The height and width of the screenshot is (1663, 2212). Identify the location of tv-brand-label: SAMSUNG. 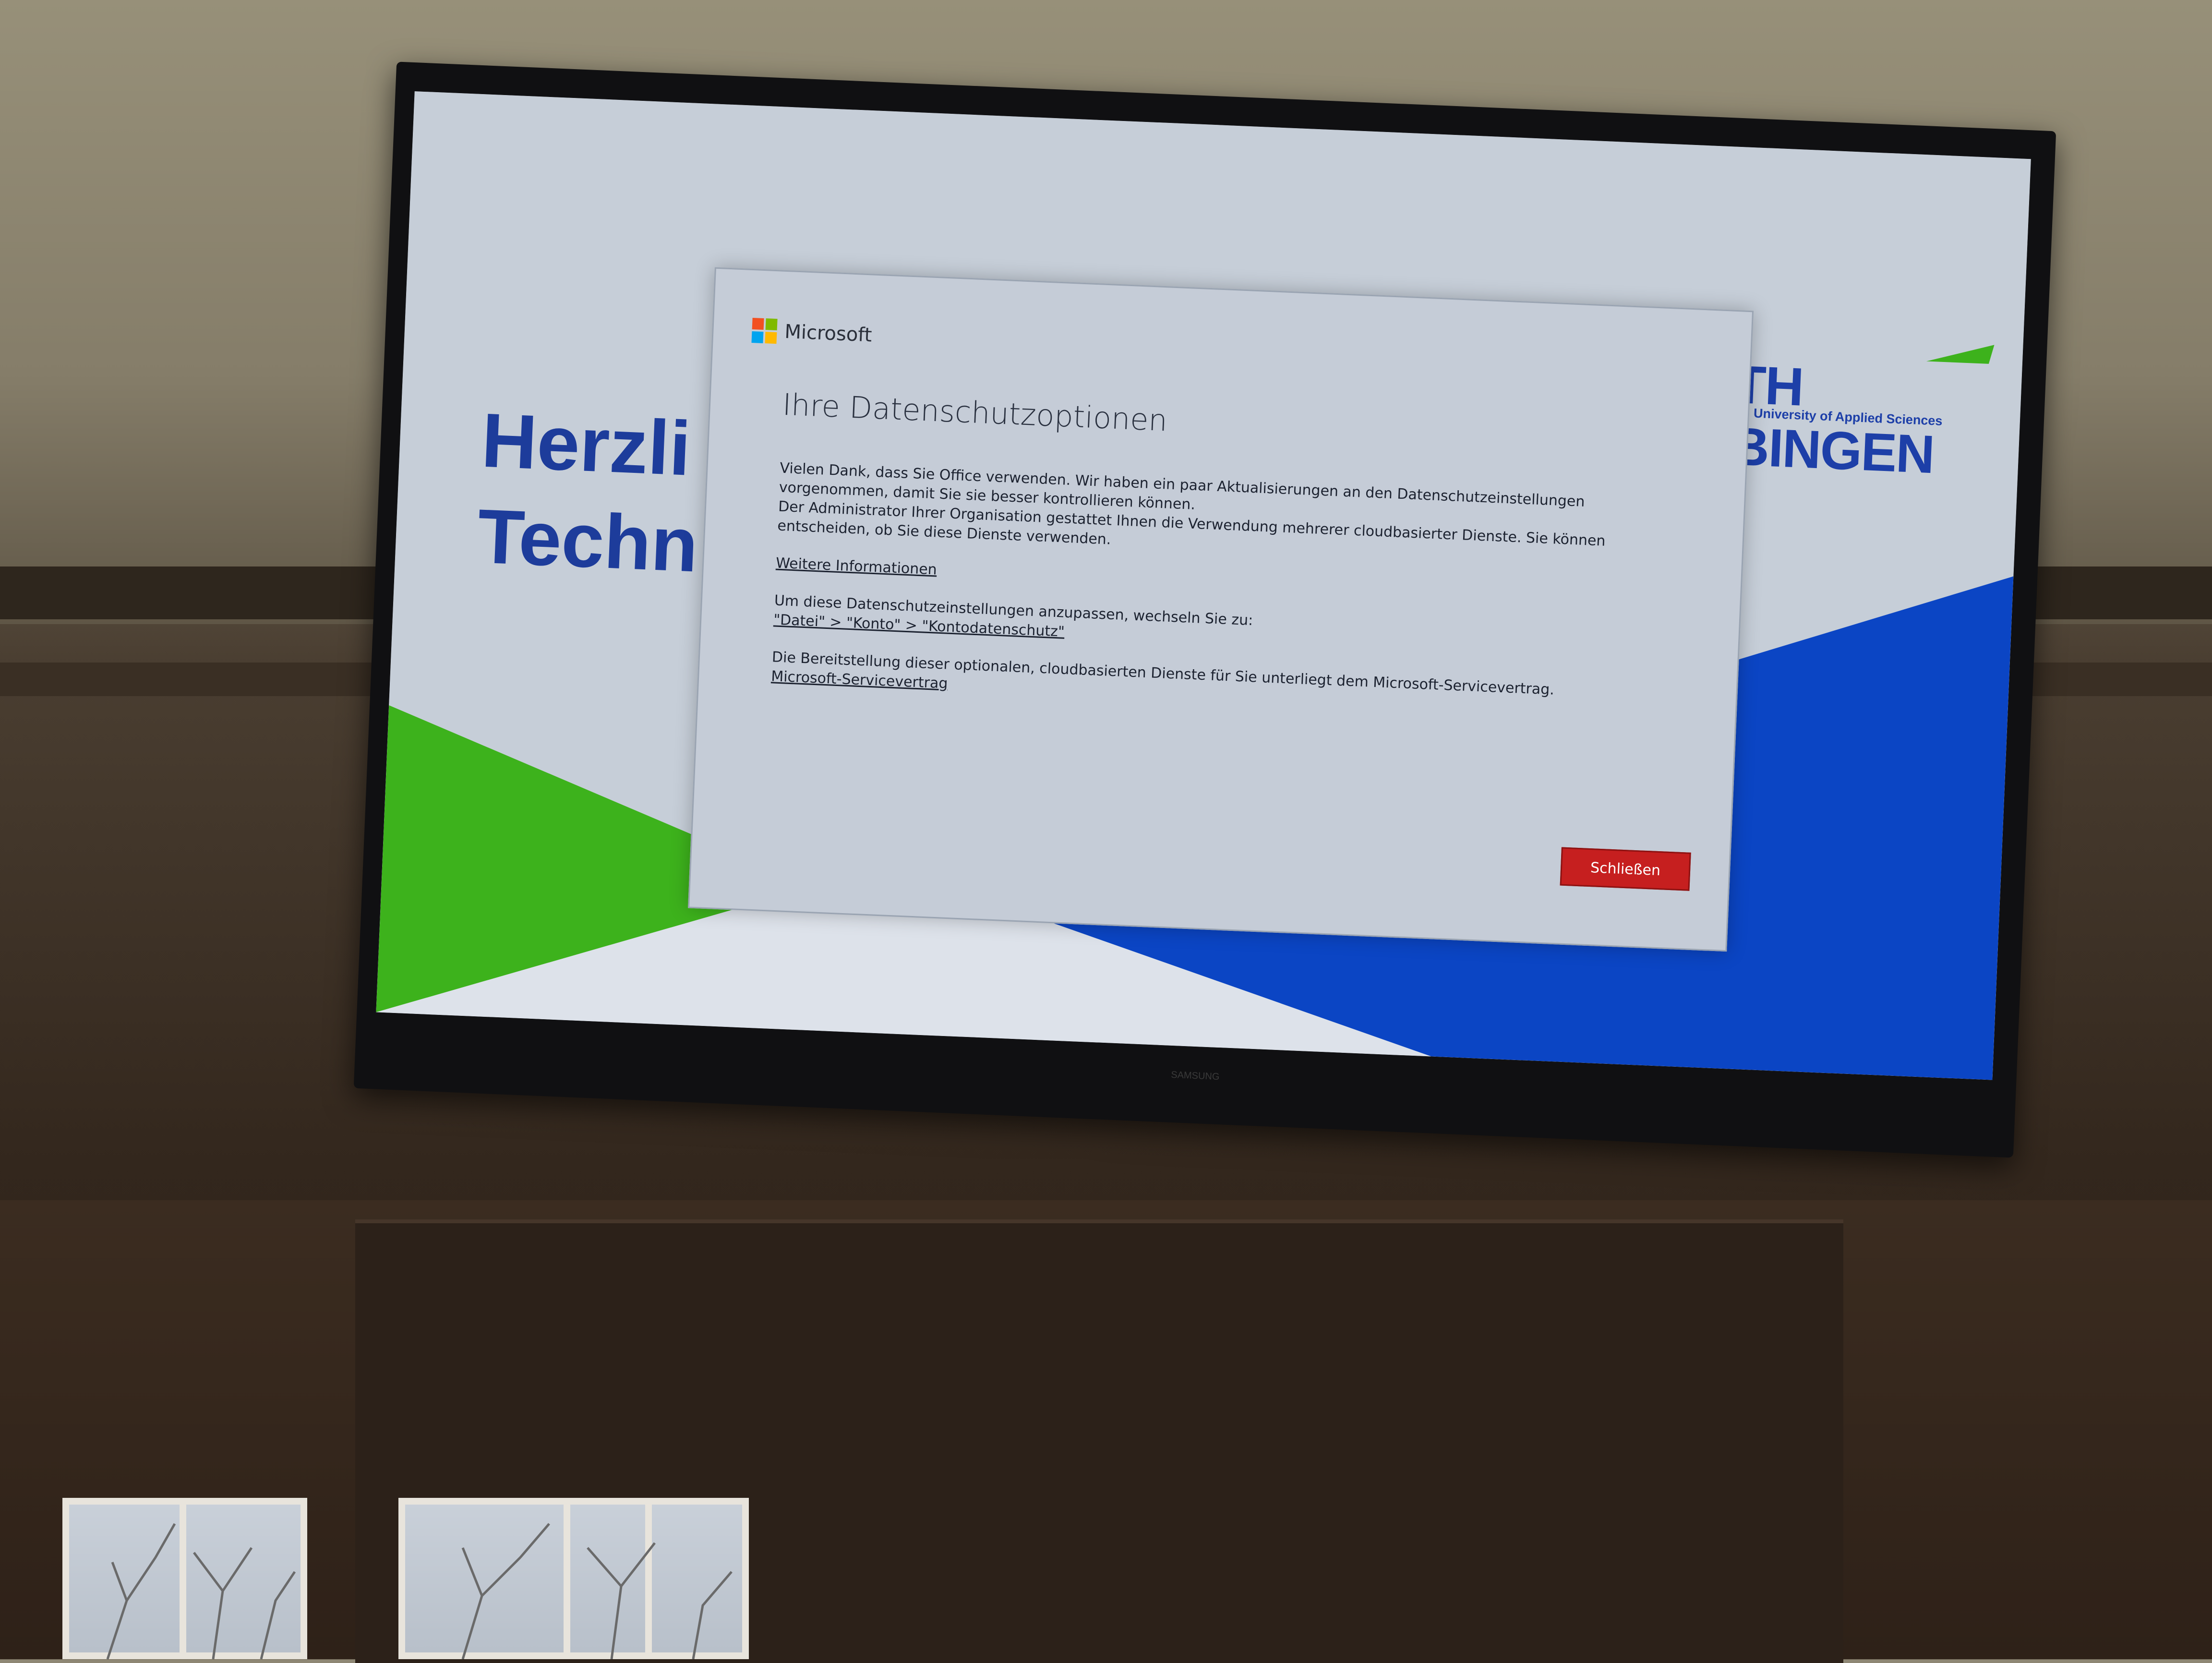
(1195, 1076).